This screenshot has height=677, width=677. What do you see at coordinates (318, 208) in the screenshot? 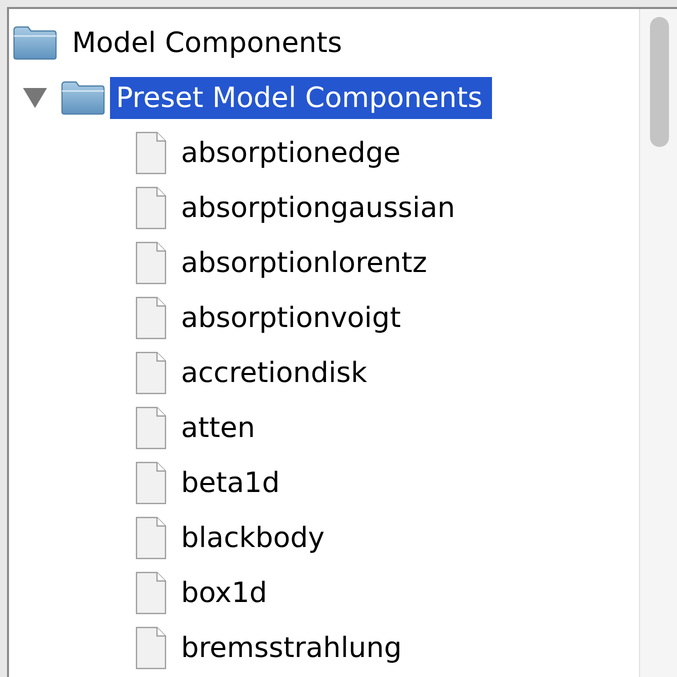
I see `tree-item: absorptiongaussian` at bounding box center [318, 208].